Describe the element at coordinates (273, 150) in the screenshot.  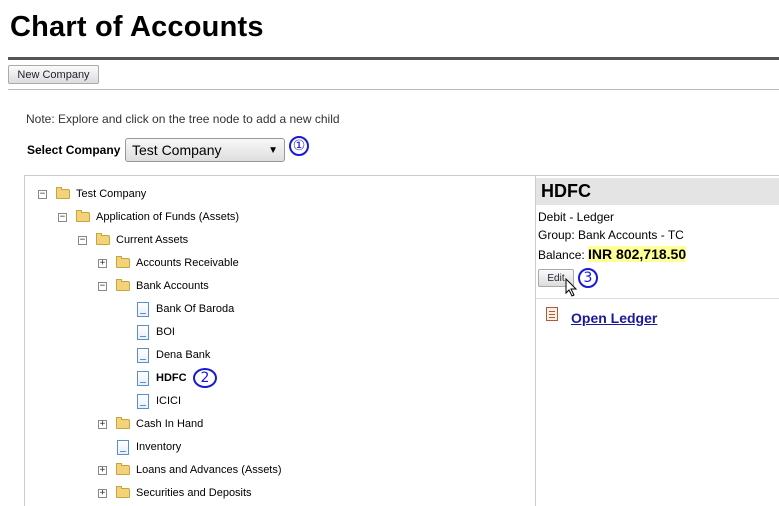
I see `dropdown-arrow-icon: ▼` at that location.